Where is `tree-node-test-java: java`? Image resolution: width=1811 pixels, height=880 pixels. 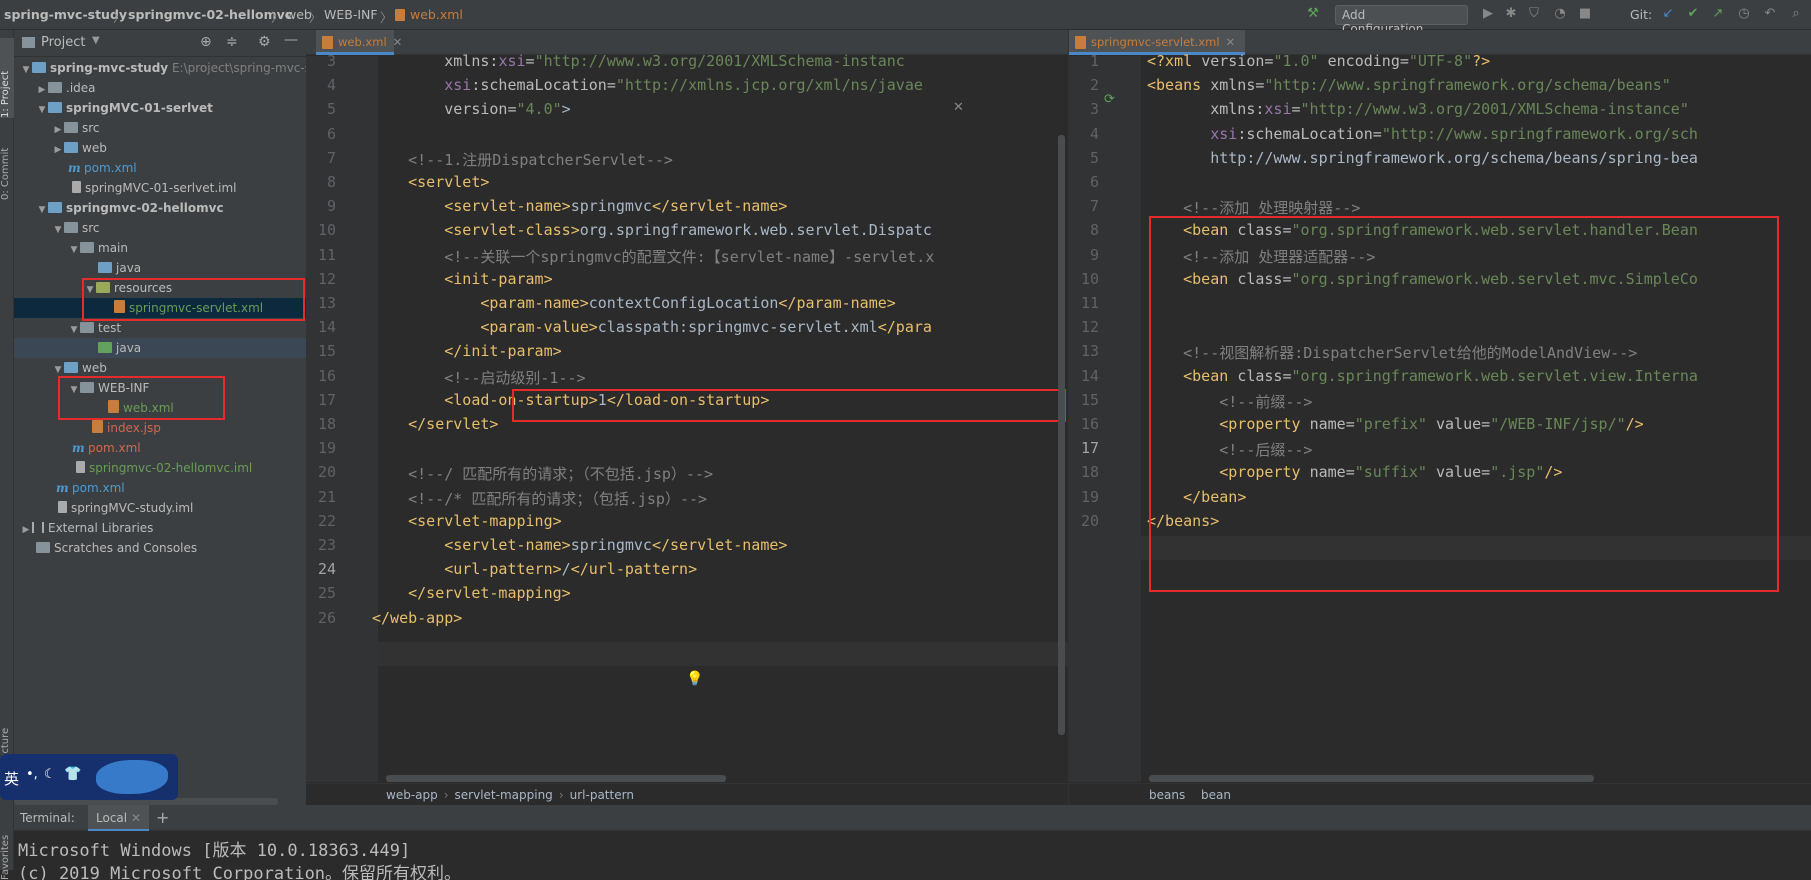
tree-node-test-java: java is located at coordinates (160, 348).